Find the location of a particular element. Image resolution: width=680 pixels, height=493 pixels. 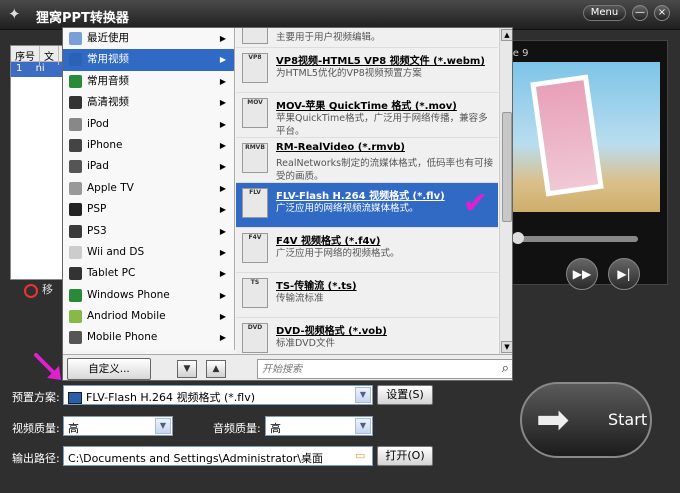

format-item: DVD DVD-视频格式 (*.vob) 标准DVD文件 is located at coordinates (367, 336).